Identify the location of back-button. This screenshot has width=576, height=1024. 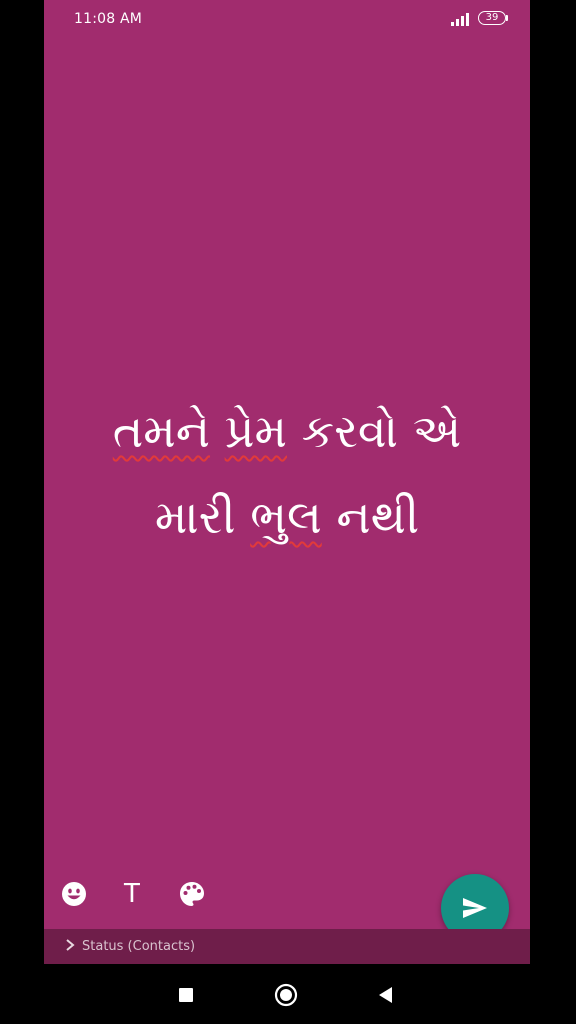
(386, 995).